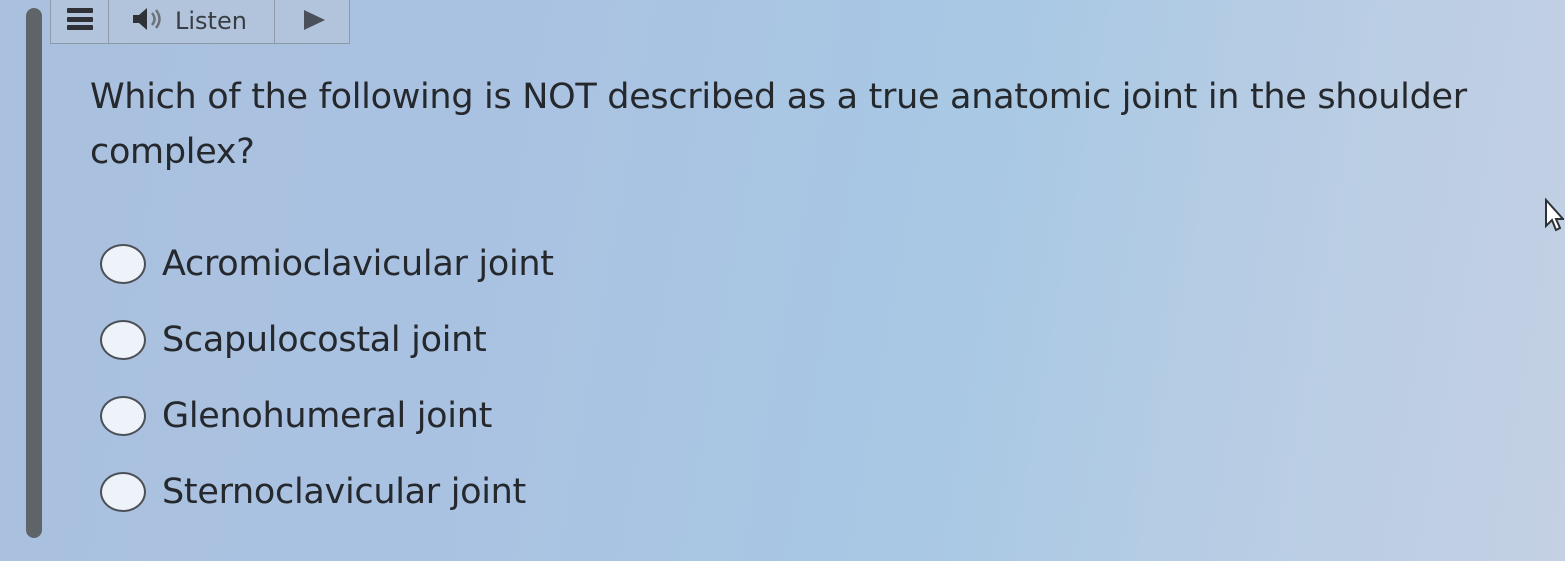 The height and width of the screenshot is (561, 1565). I want to click on read-aloud-toolbar: Listen, so click(200, 22).